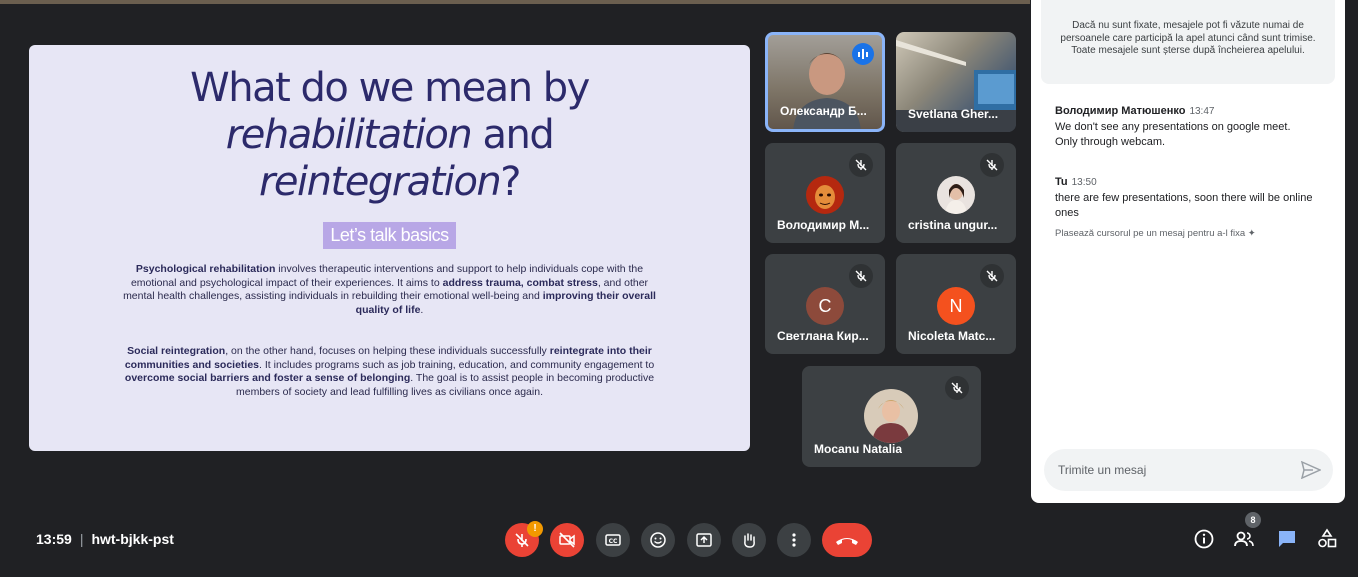  I want to click on chat-input-box, so click(1188, 470).